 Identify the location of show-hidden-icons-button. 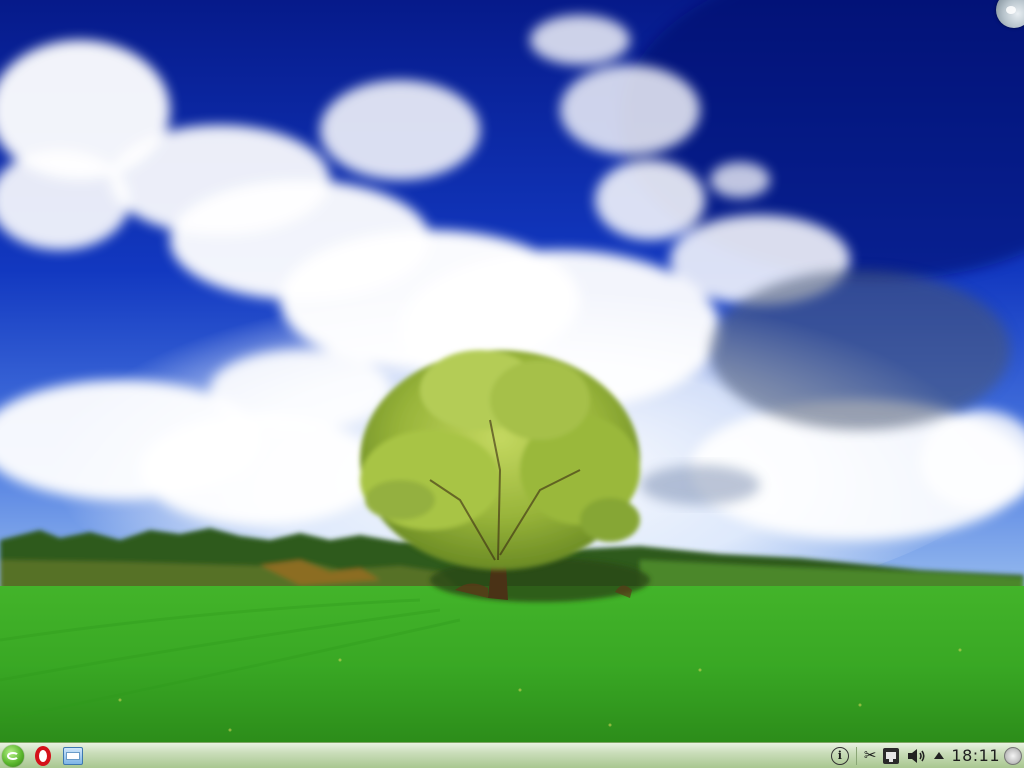
(939, 756).